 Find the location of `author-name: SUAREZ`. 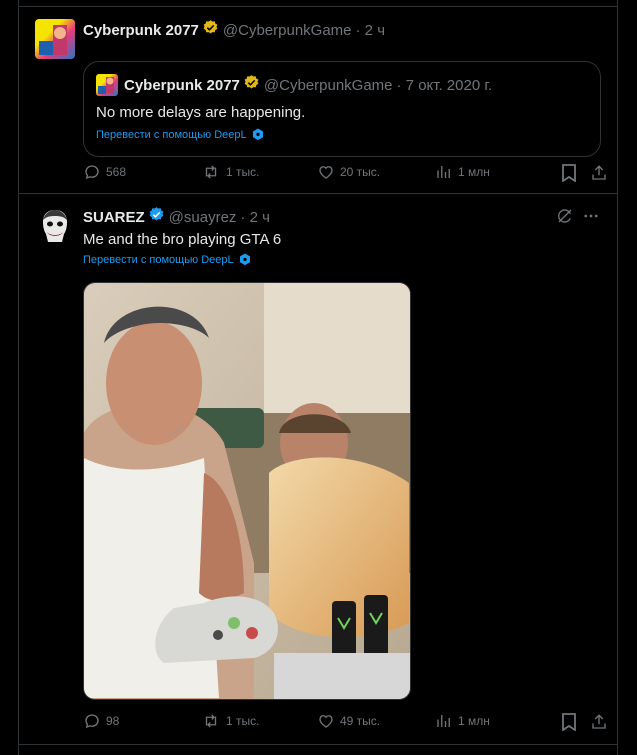

author-name: SUAREZ is located at coordinates (114, 217).